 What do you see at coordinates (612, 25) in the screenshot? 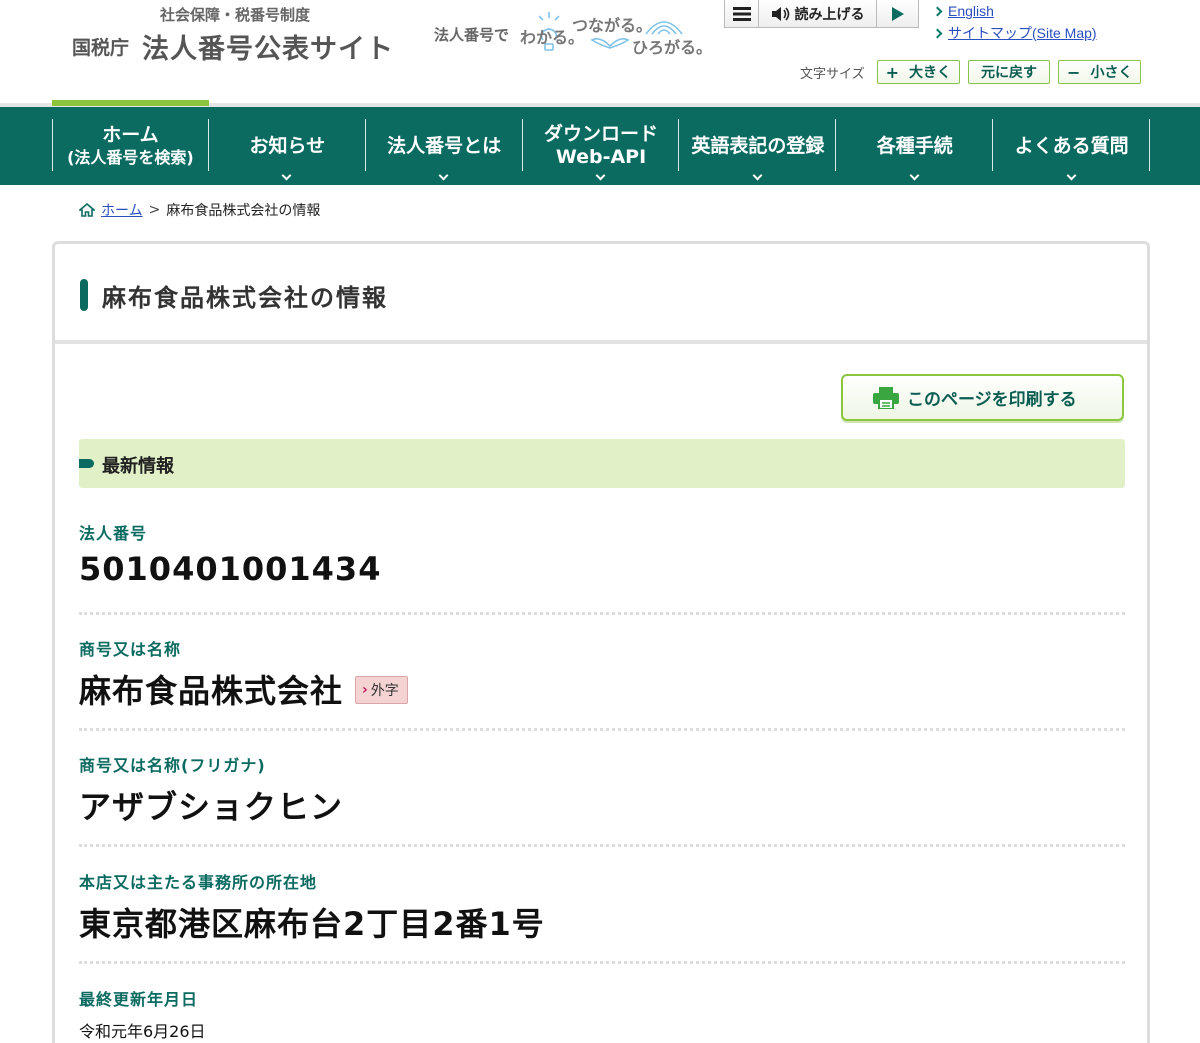
I see `tagline-part3: つながる。` at bounding box center [612, 25].